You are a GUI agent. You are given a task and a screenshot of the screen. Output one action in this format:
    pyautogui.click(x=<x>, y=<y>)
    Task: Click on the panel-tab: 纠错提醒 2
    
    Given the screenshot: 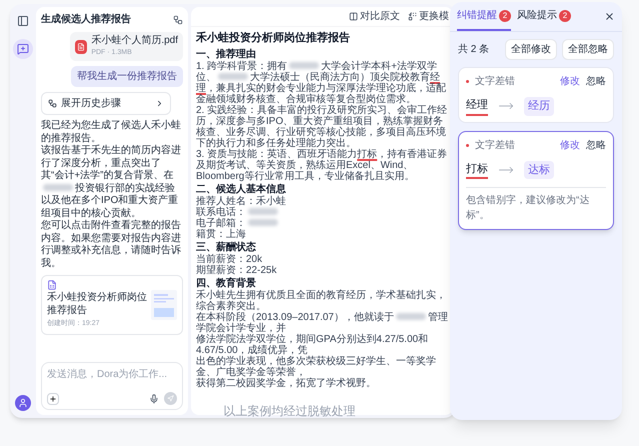 What is the action you would take?
    pyautogui.click(x=484, y=16)
    